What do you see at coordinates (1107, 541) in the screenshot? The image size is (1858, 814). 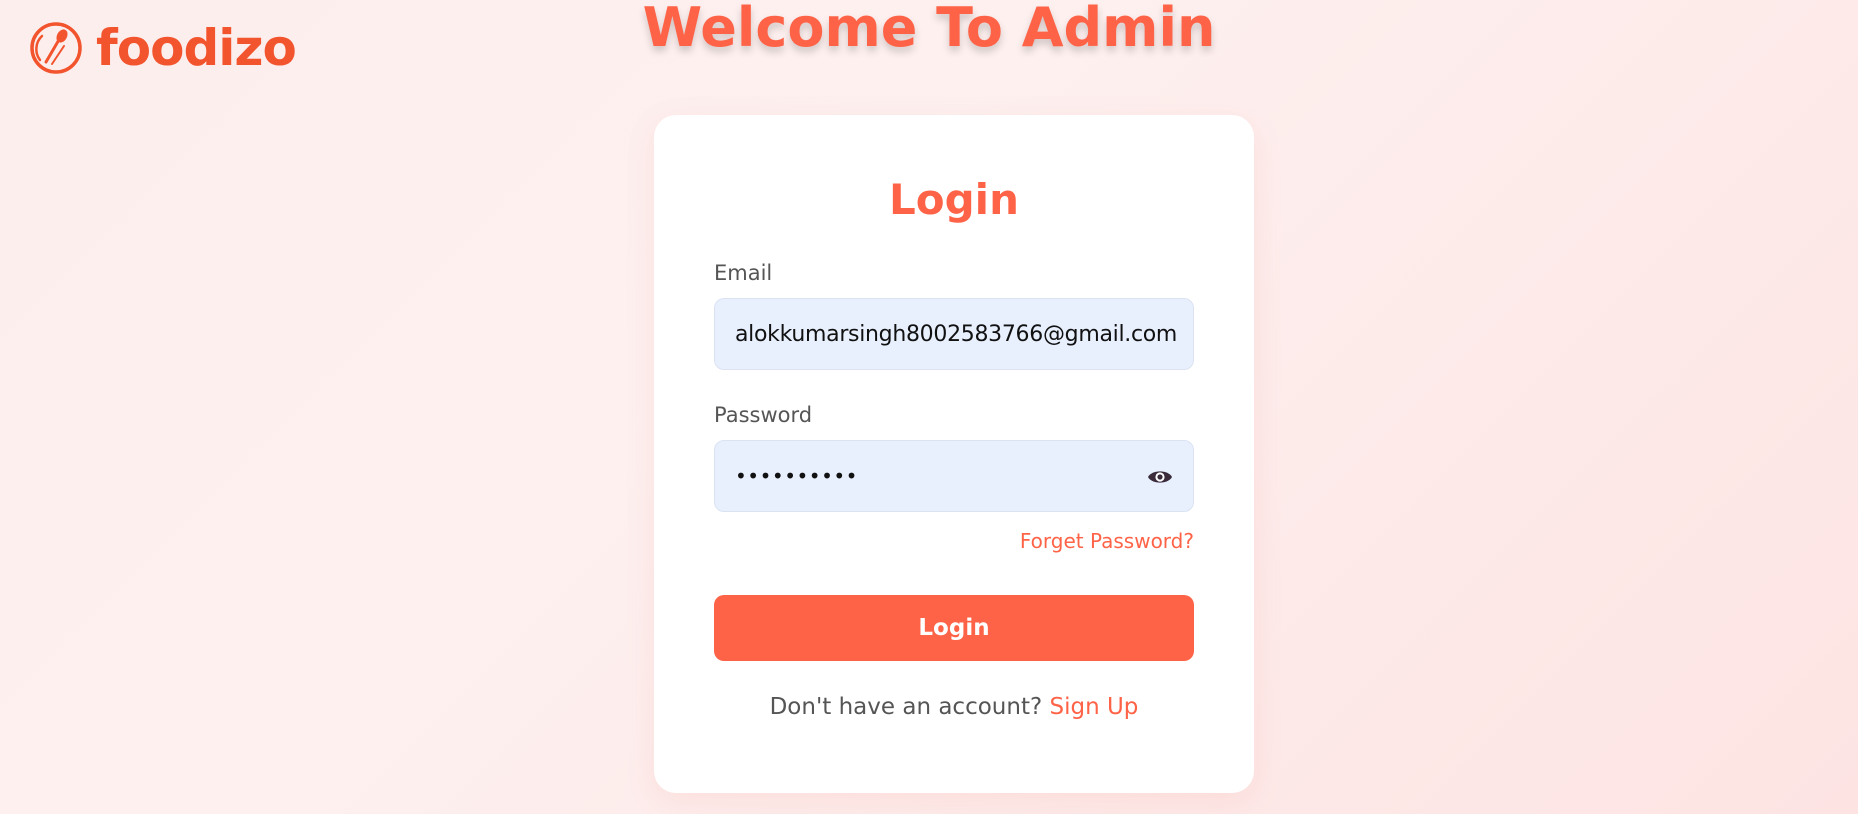 I see `forget-password-link: Forget Password?` at bounding box center [1107, 541].